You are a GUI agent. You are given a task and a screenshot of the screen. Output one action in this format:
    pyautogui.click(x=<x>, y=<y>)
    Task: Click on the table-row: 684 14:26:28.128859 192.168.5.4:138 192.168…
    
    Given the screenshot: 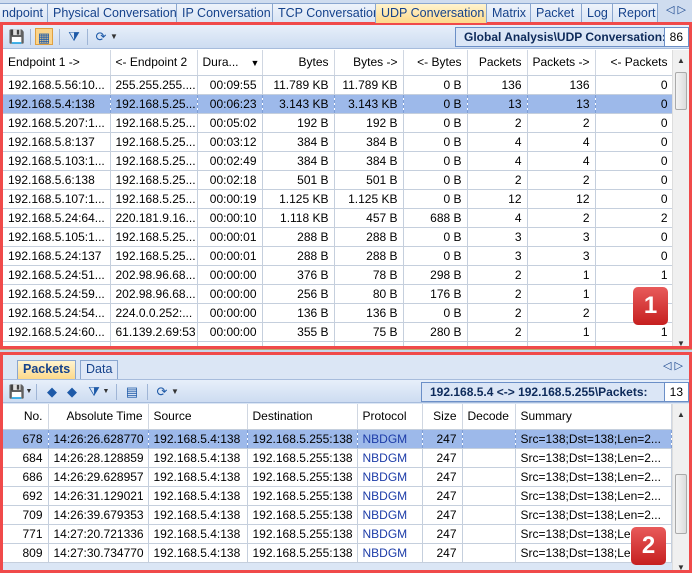 What is the action you would take?
    pyautogui.click(x=337, y=458)
    